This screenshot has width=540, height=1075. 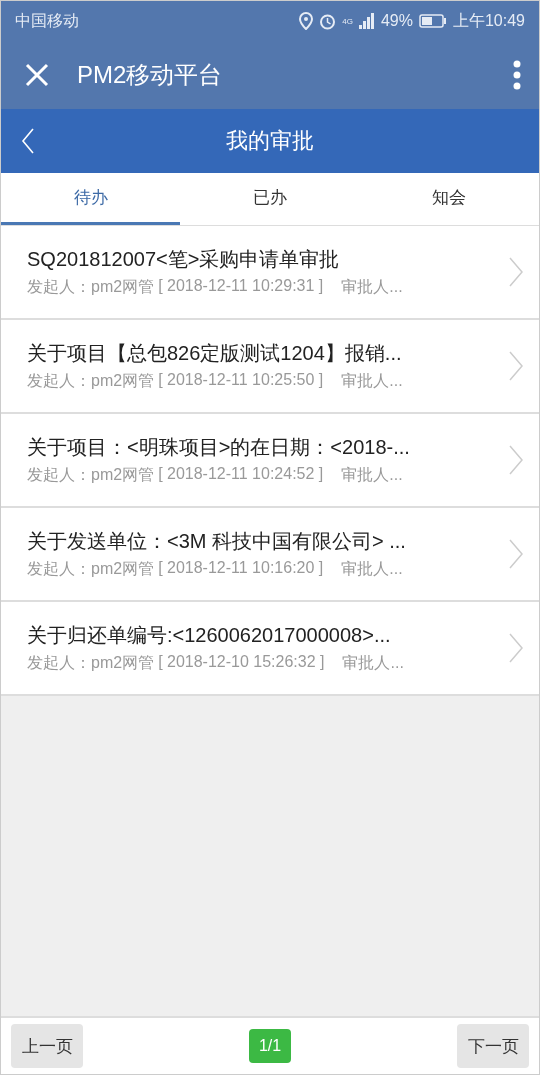 I want to click on tab: 已办, so click(x=270, y=199).